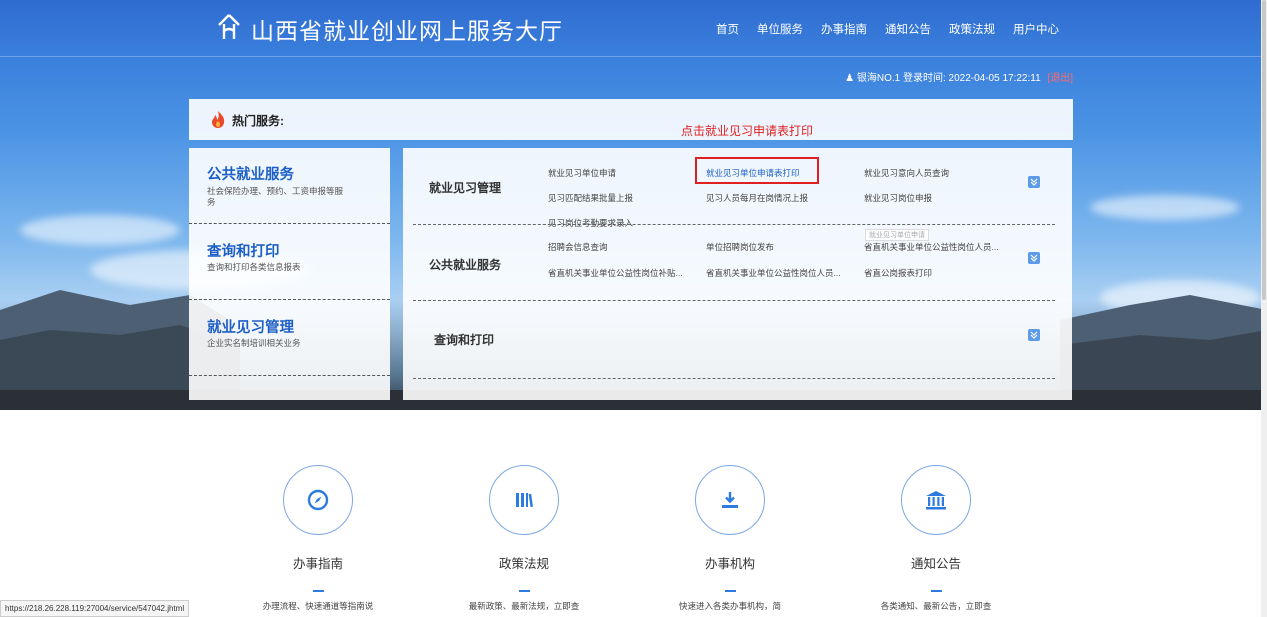  Describe the element at coordinates (734, 340) in the screenshot. I see `row-query-print: 查询和打印` at that location.